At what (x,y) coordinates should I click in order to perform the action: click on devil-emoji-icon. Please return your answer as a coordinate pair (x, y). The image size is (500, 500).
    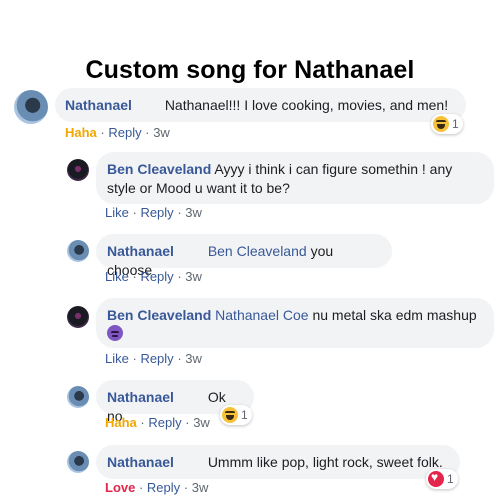
    Looking at the image, I should click on (115, 333).